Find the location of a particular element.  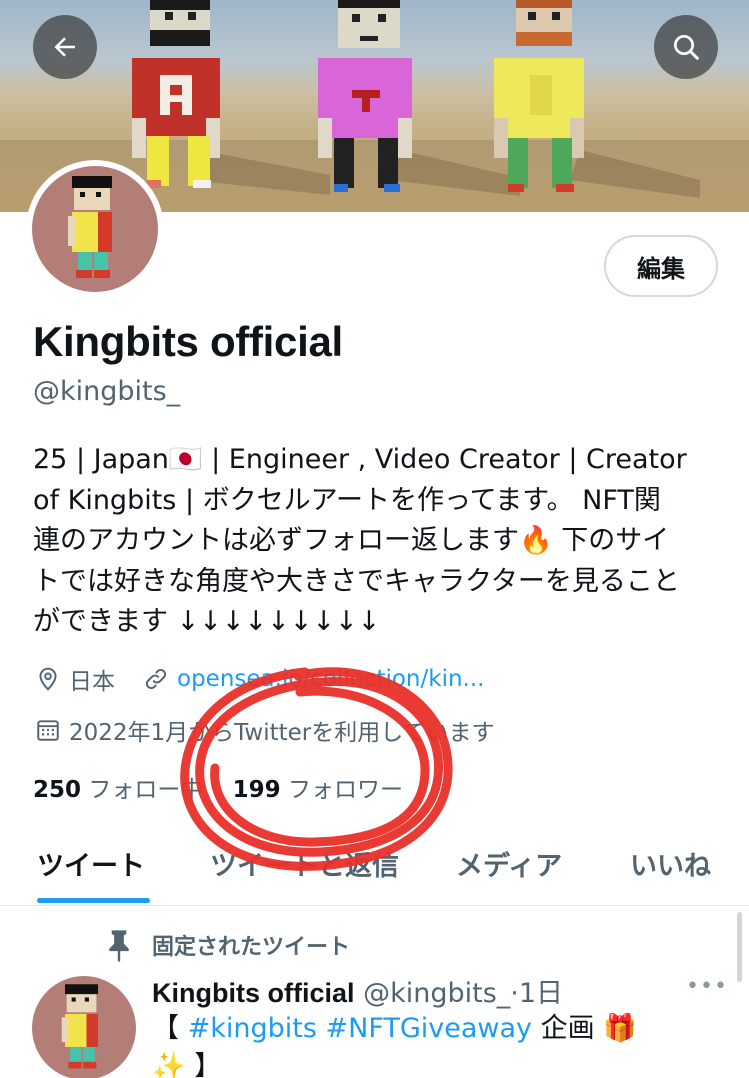

tweet-author-avatar is located at coordinates (84, 1027).